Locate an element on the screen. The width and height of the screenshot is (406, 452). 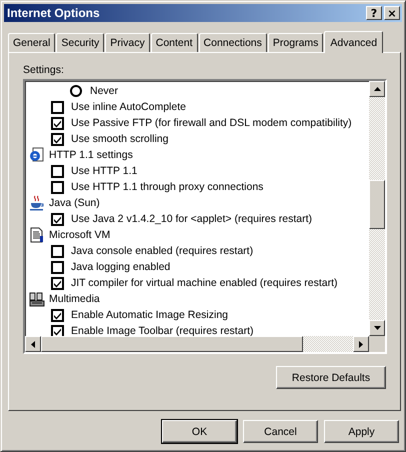
group-label: Java (Sun) is located at coordinates (74, 203).